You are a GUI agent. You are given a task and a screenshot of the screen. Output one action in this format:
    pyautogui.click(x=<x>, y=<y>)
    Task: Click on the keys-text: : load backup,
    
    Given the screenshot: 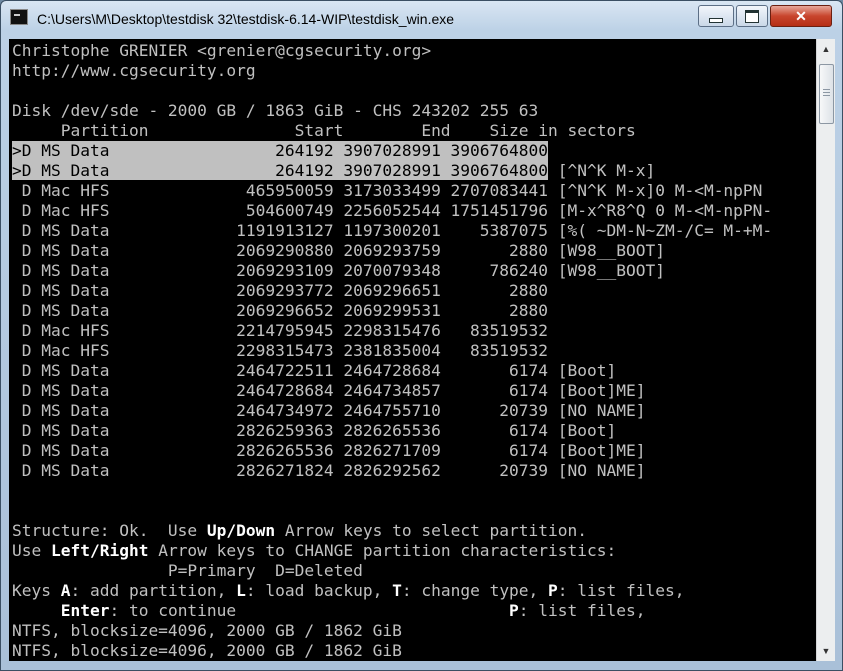 What is the action you would take?
    pyautogui.click(x=319, y=590)
    